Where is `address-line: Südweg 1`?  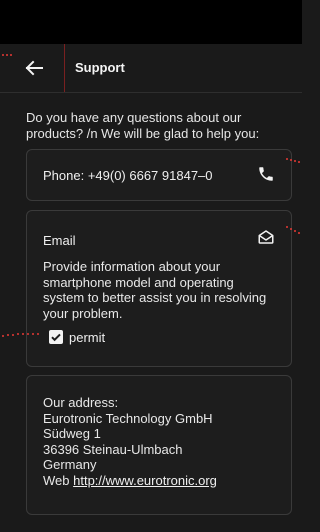 address-line: Südweg 1 is located at coordinates (72, 433).